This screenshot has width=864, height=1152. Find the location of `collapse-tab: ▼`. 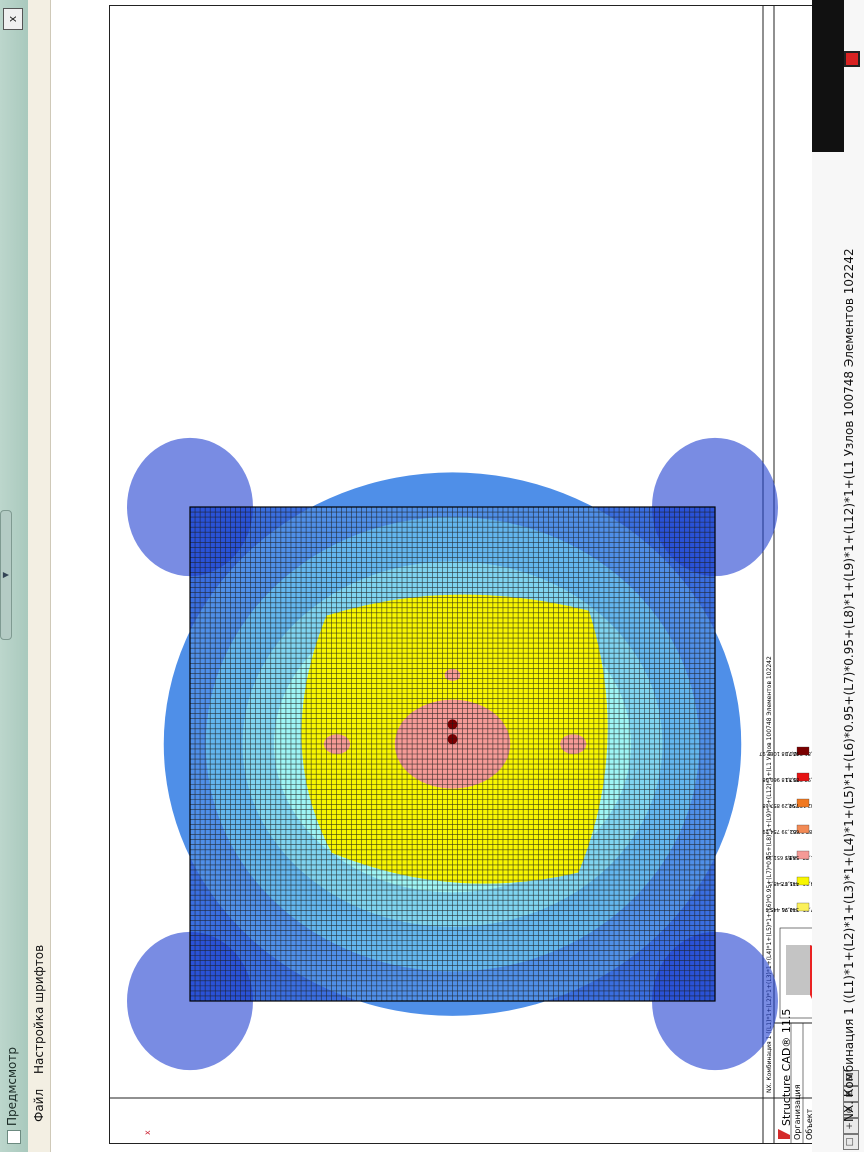

collapse-tab: ▼ is located at coordinates (6, 575).